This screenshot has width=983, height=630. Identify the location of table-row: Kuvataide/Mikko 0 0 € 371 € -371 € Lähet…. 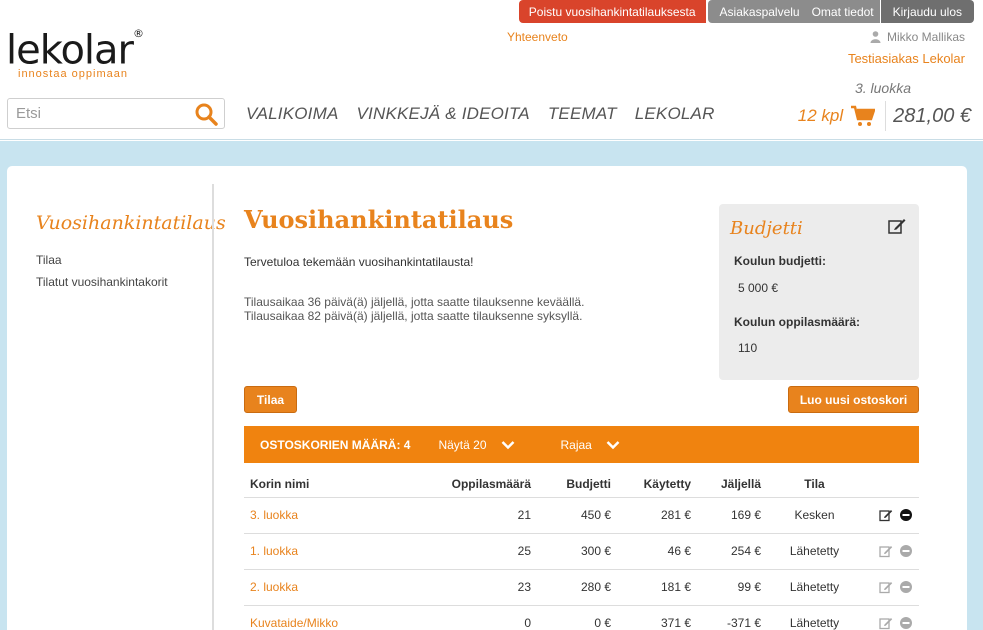
(581, 617).